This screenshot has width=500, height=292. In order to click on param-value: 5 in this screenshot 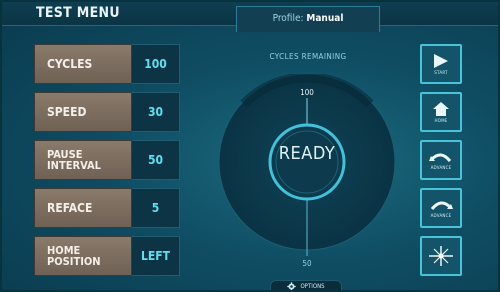, I will do `click(156, 208)`.